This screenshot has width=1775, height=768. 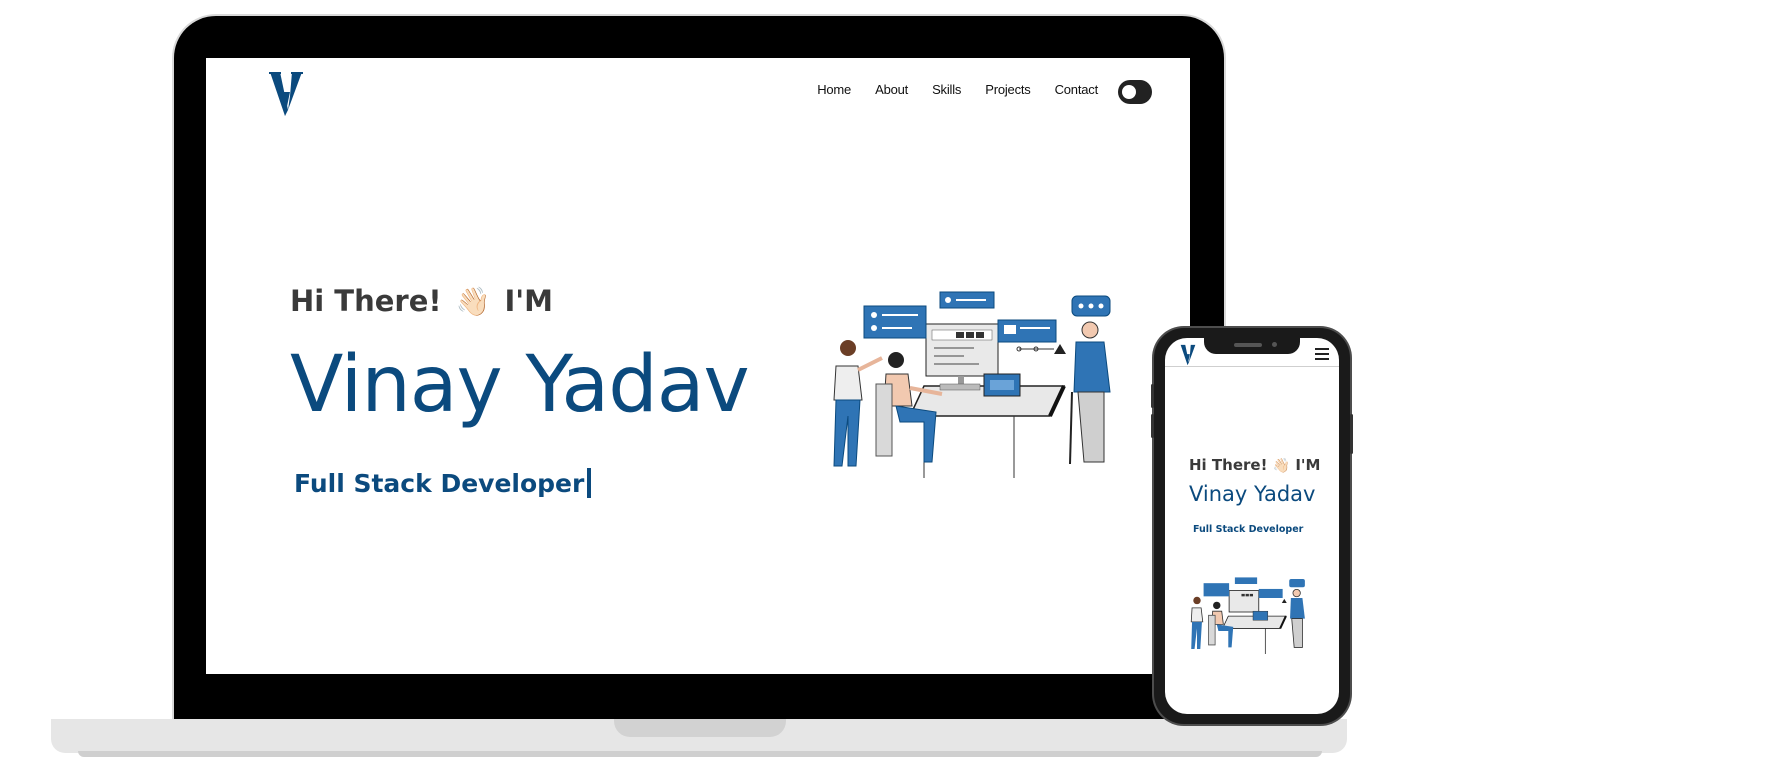 I want to click on hero-greeting: Hi There! 👋🏻 I'M, so click(x=421, y=301).